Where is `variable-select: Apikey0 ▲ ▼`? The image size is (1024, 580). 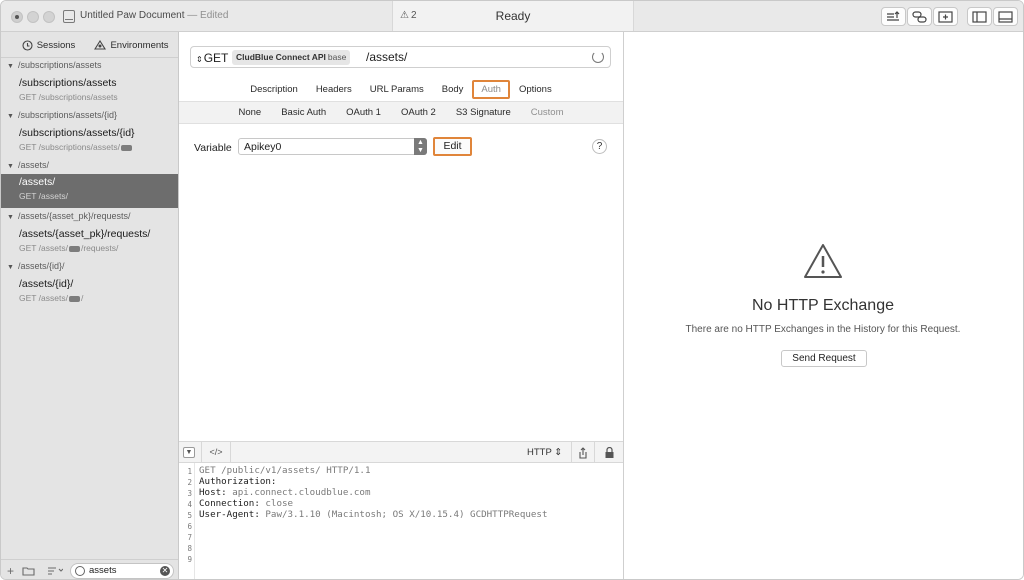
variable-select: Apikey0 ▲ ▼ is located at coordinates (332, 146).